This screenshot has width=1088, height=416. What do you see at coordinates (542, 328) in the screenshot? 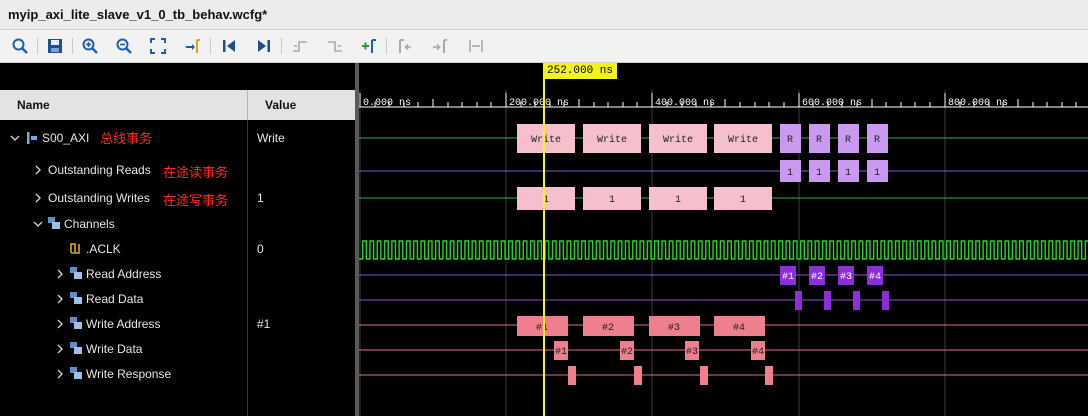
I see `write-address-label: #1` at bounding box center [542, 328].